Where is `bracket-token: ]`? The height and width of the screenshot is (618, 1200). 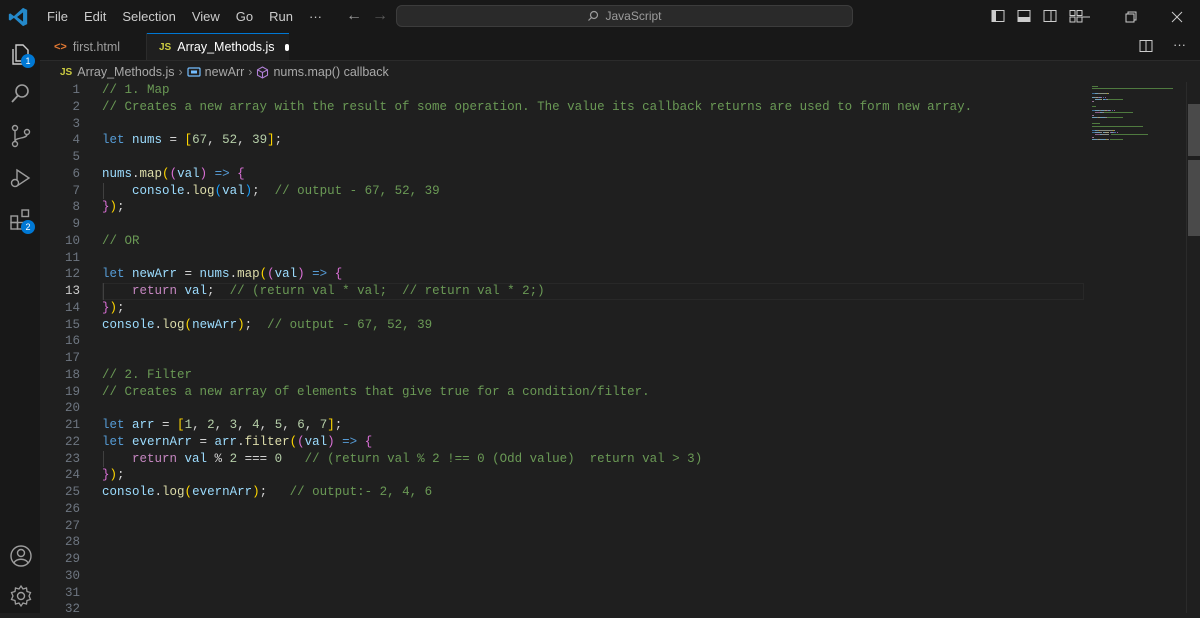
bracket-token: ] is located at coordinates (331, 425).